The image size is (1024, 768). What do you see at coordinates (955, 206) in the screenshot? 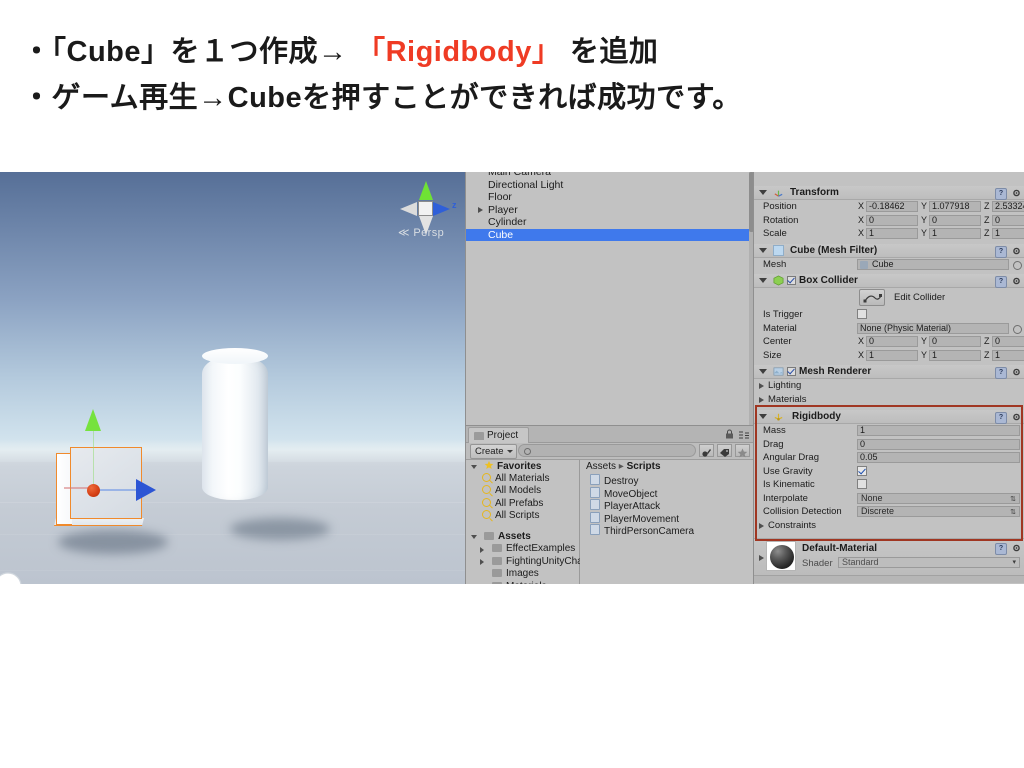
I see `position-y-field: 1.077918` at bounding box center [955, 206].